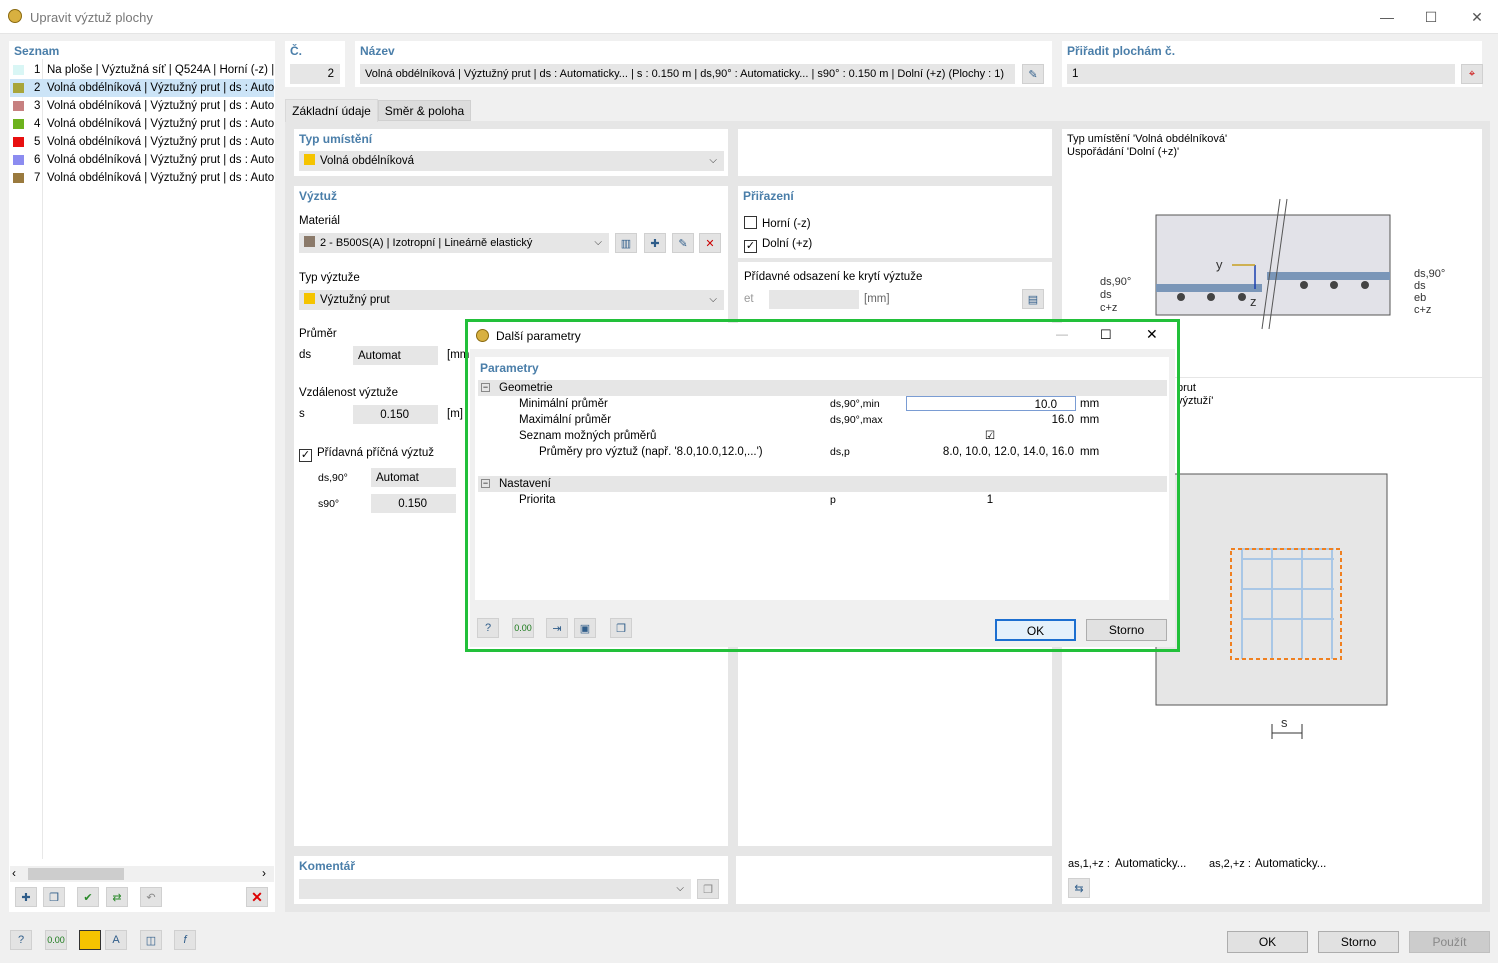 The width and height of the screenshot is (1498, 963). I want to click on tree-row: Minimální průměr ds,90°,min 10.0 mm, so click(832, 404).